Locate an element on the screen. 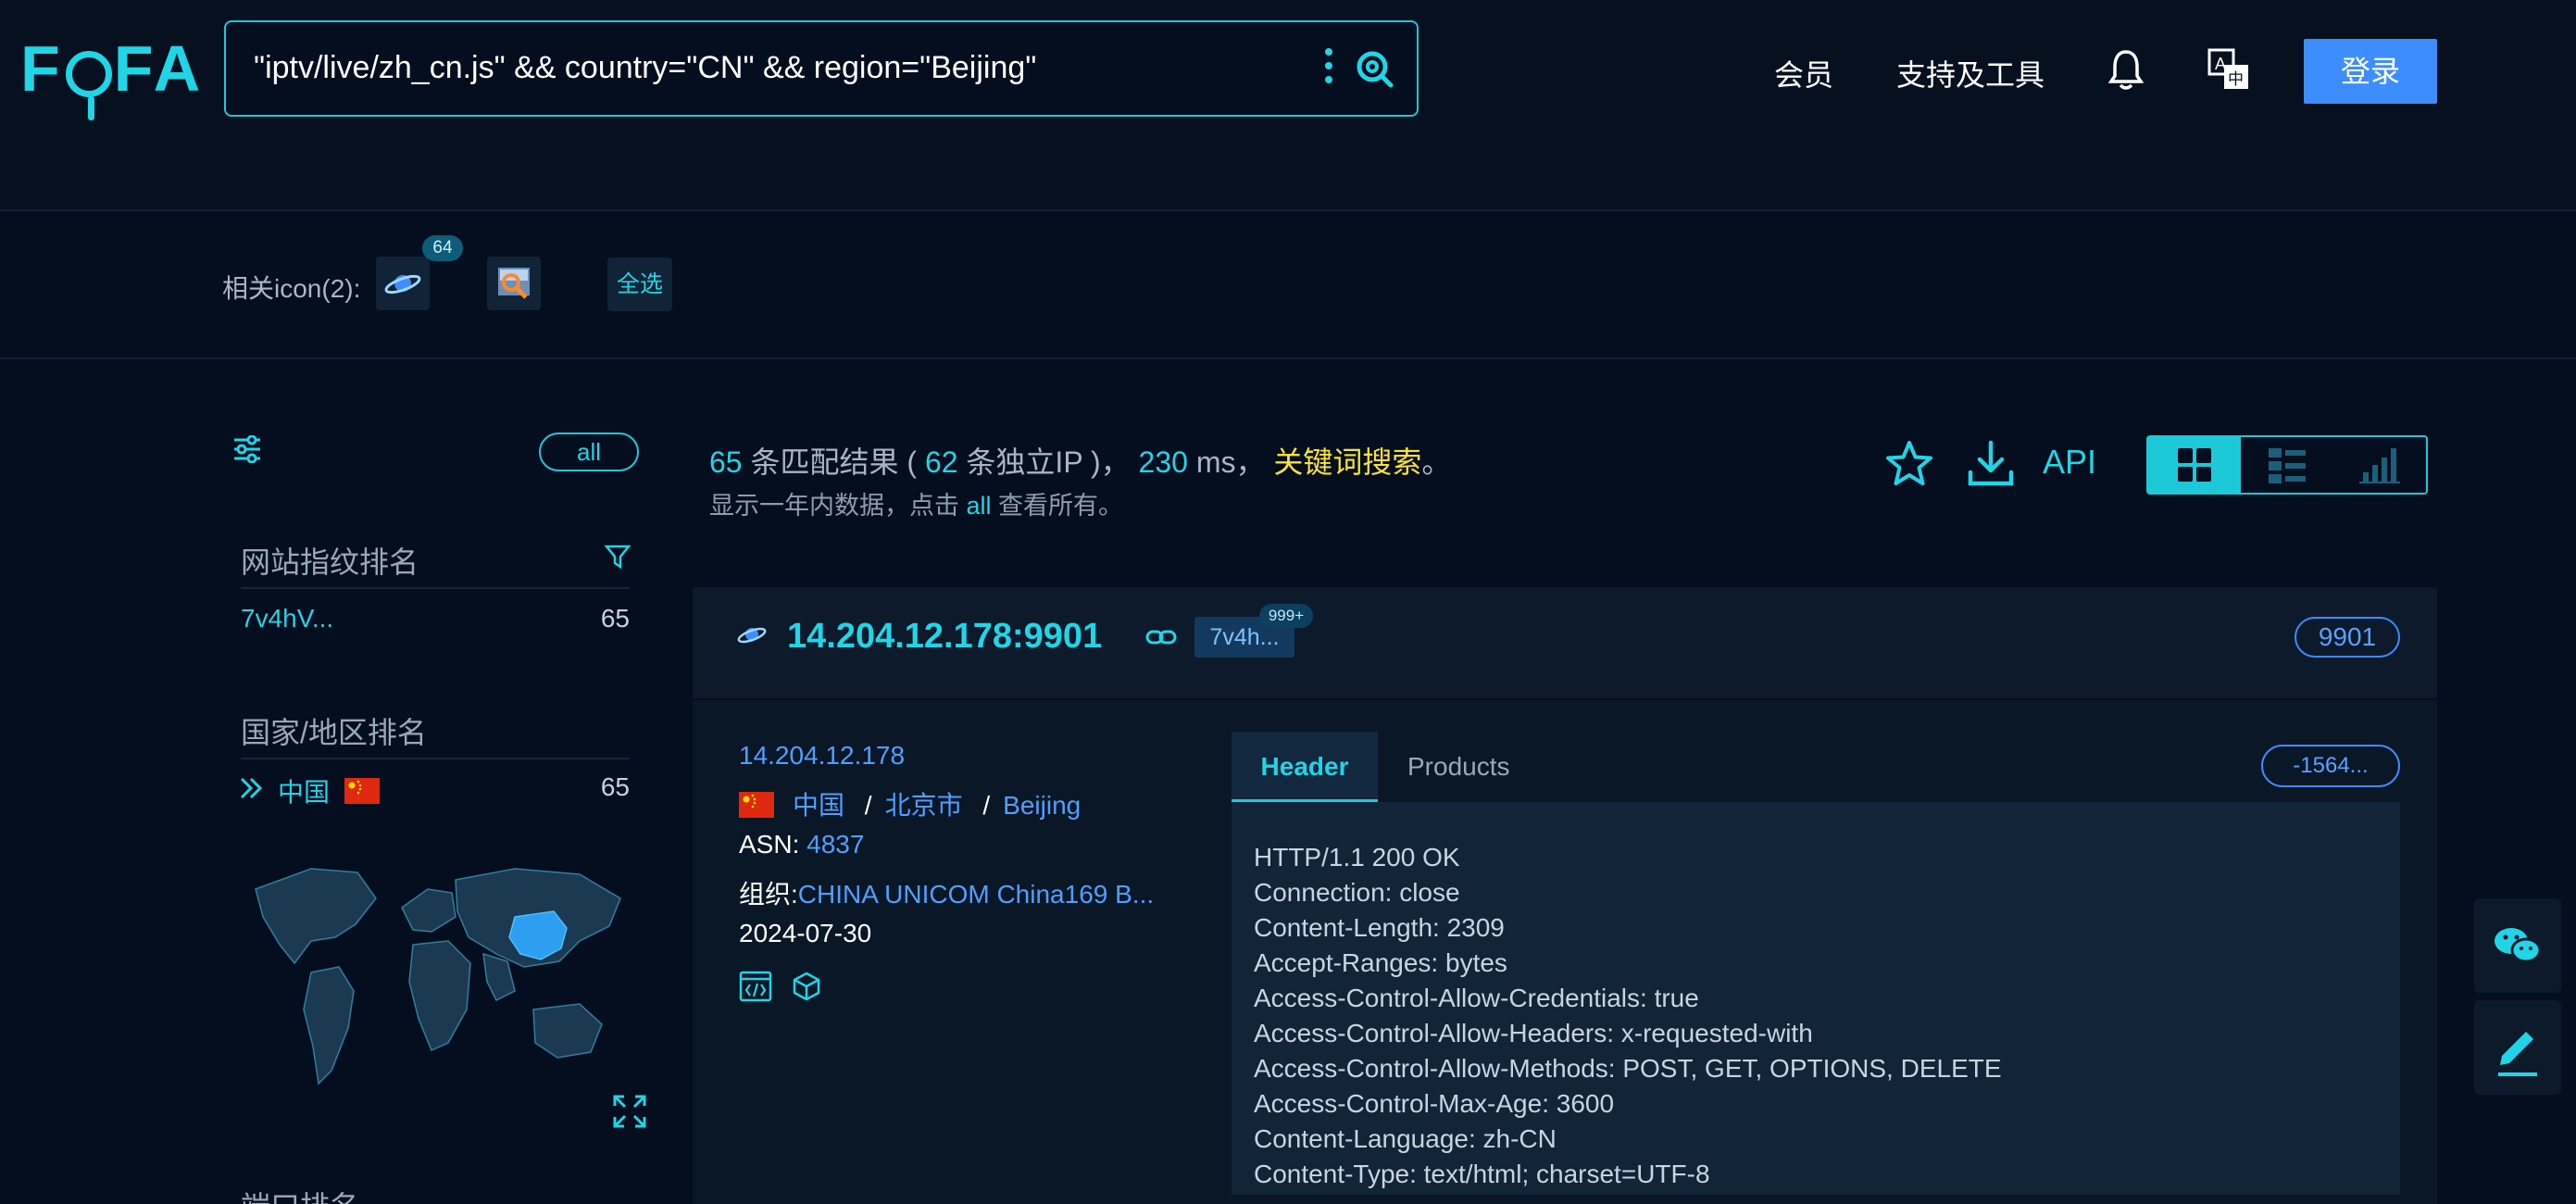 The image size is (2576, 1204). data-range-note: 显示一年内数据，点击 all 查看所有。 is located at coordinates (916, 503).